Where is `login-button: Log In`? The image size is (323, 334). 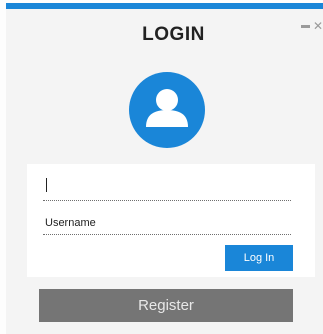 login-button: Log In is located at coordinates (259, 258).